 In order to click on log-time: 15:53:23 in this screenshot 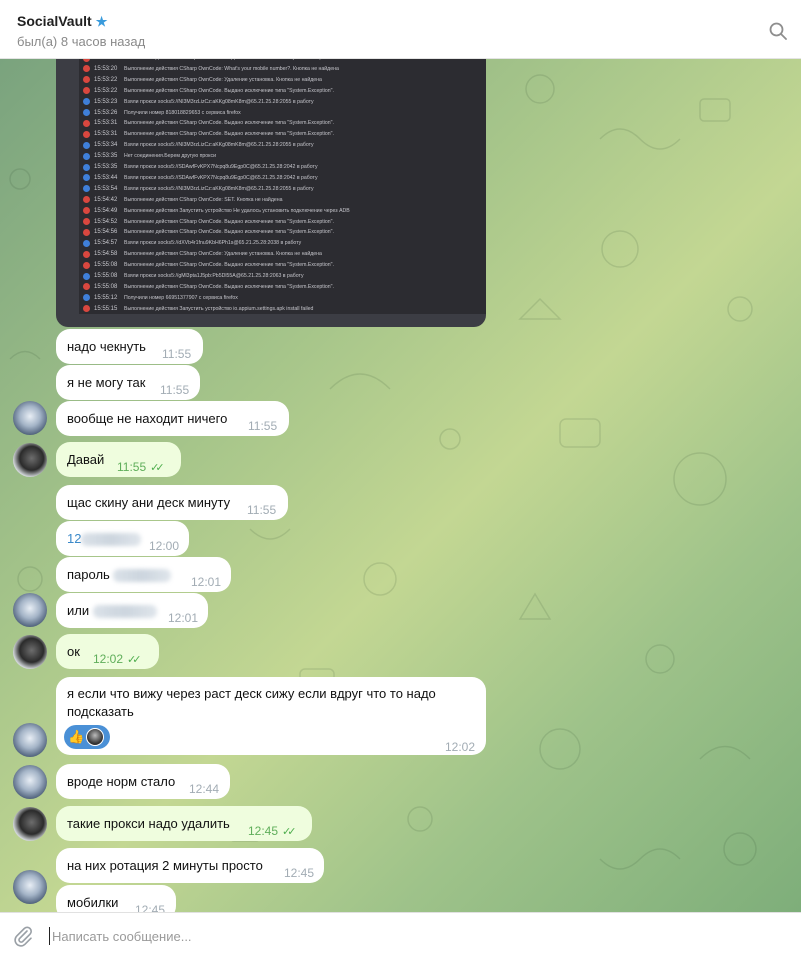, I will do `click(106, 101)`.